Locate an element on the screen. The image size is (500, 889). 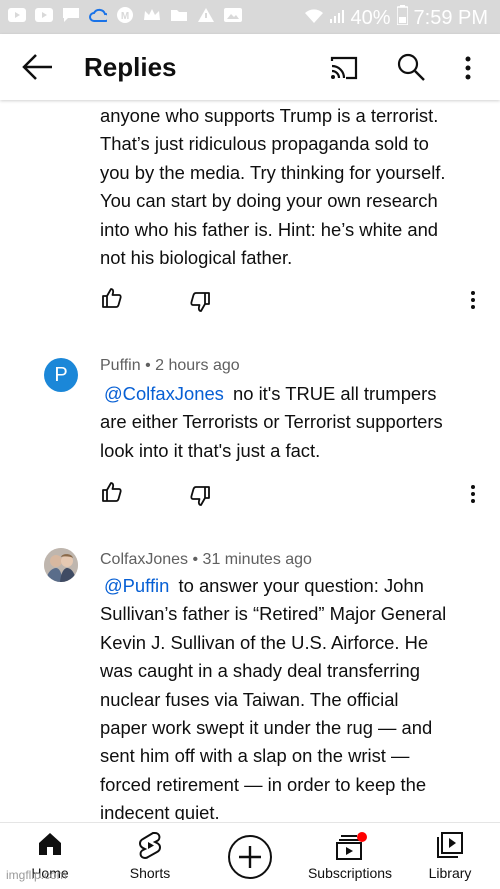
comment-line: @ColfaxJones no it's TRUE all trumpers is located at coordinates (292, 394).